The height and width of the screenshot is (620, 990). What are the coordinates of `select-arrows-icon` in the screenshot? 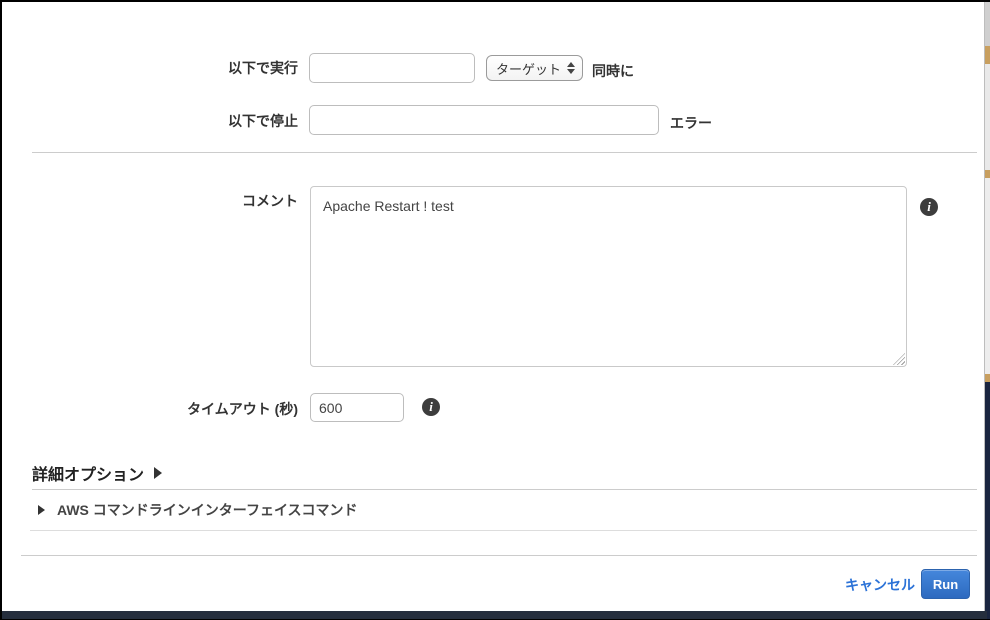 It's located at (571, 68).